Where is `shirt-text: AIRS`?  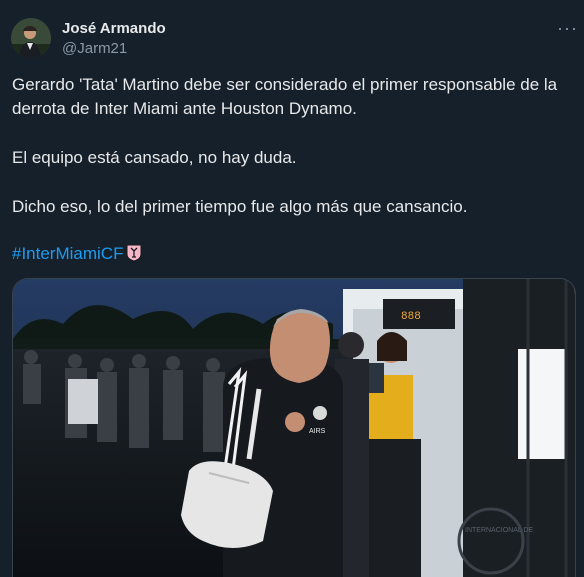
shirt-text: AIRS is located at coordinates (317, 431).